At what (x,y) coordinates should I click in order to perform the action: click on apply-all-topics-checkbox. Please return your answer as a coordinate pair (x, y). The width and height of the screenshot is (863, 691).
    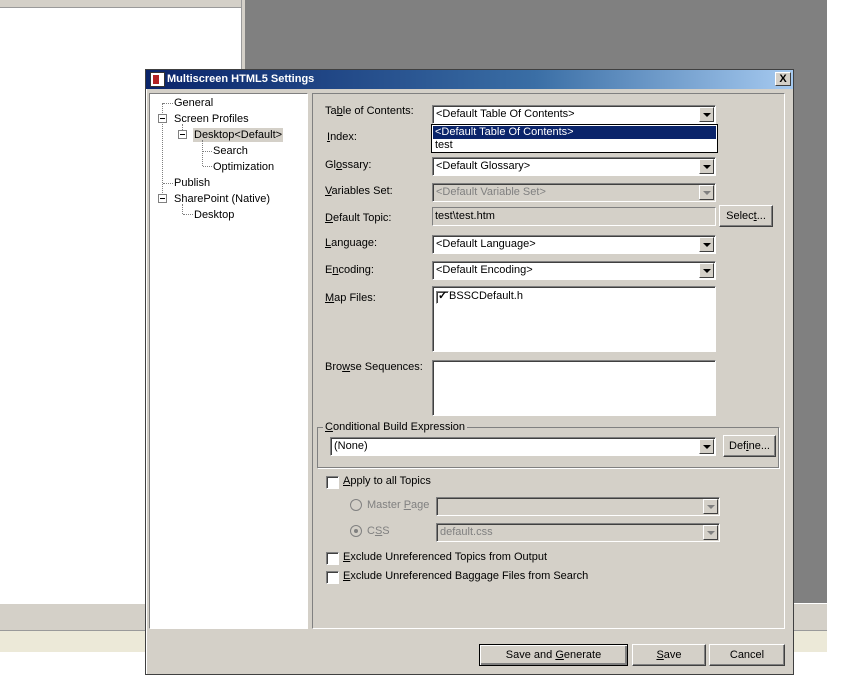
    Looking at the image, I should click on (332, 482).